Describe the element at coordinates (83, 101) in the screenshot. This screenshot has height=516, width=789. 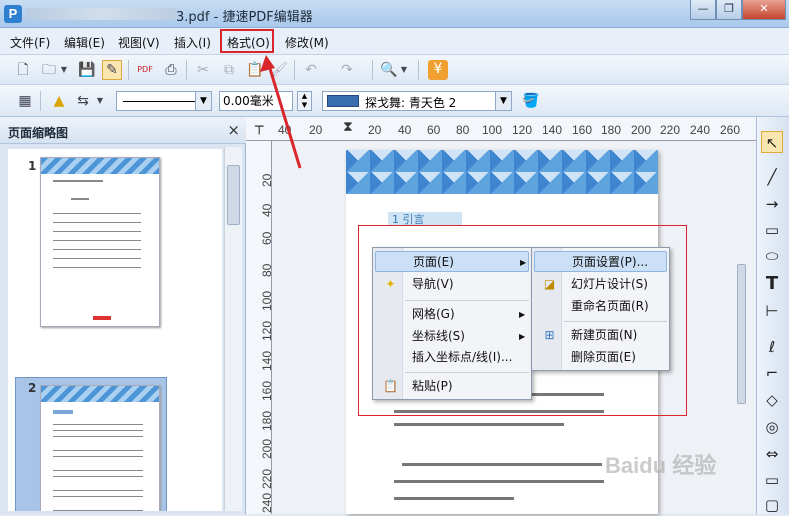
I see `line-style-icon: ⇆` at that location.